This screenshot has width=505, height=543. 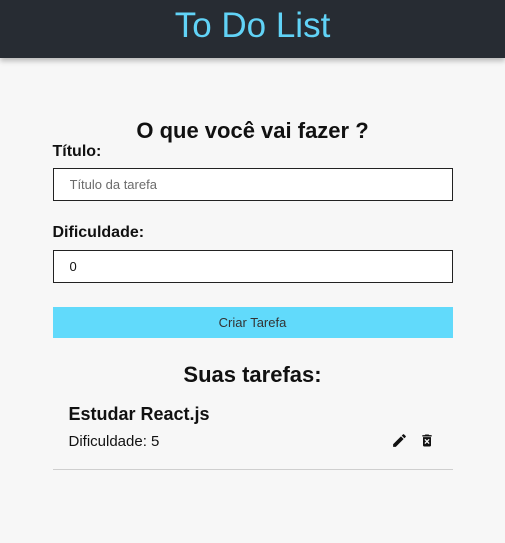 I want to click on difficulty-input, so click(x=252, y=266).